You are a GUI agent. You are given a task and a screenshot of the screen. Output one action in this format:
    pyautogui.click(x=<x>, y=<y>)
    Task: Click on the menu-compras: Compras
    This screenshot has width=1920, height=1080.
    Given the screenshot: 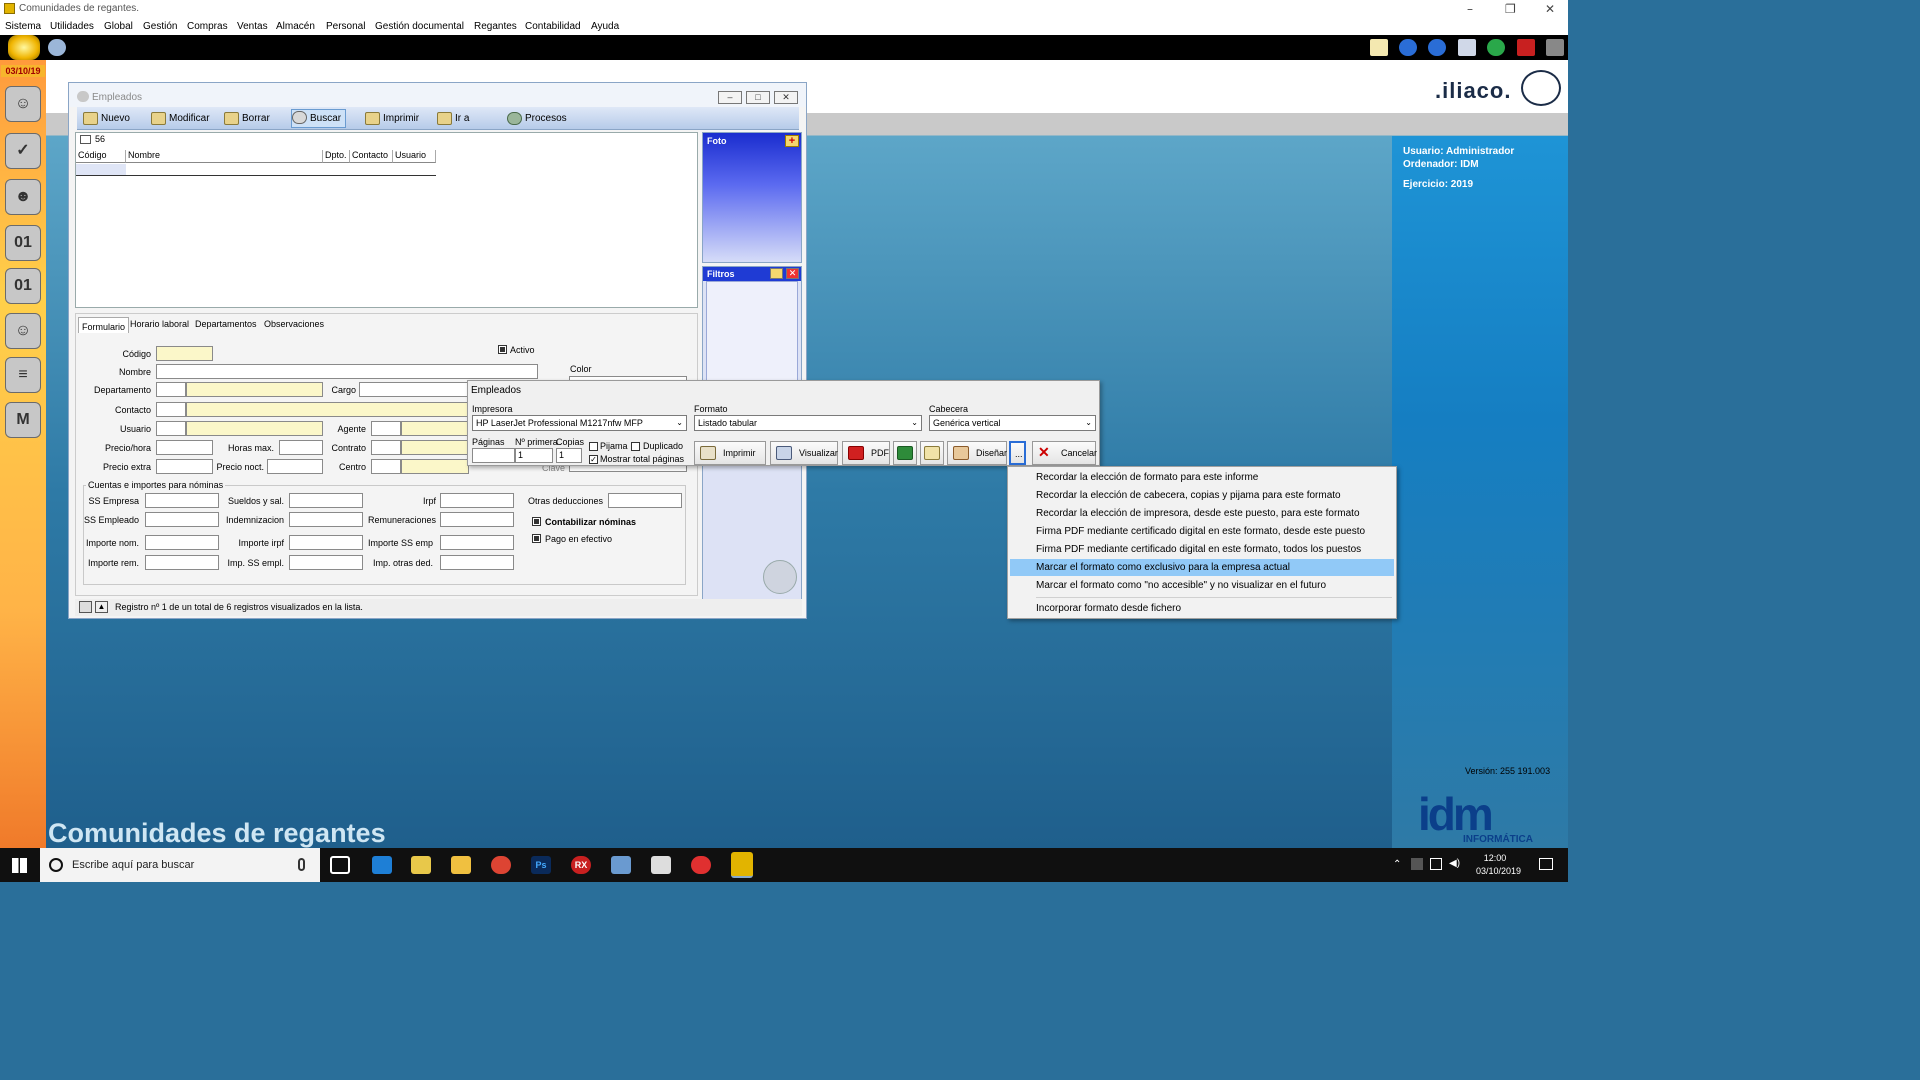 What is the action you would take?
    pyautogui.click(x=207, y=26)
    